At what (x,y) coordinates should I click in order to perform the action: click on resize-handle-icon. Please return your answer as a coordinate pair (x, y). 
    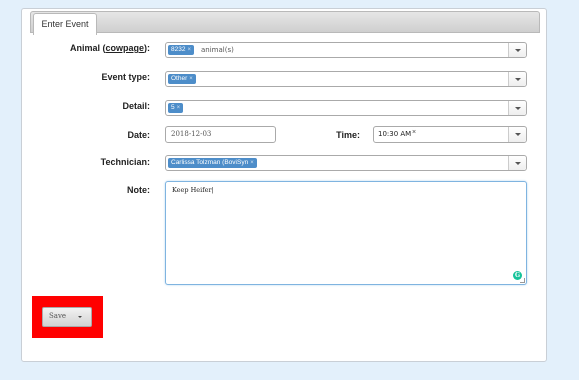
    Looking at the image, I should click on (522, 280).